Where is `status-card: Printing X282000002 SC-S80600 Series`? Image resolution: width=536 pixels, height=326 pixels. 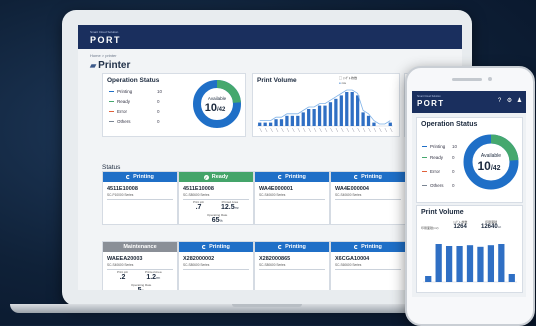 status-card: Printing X282000002 SC-S80600 Series is located at coordinates (216, 265).